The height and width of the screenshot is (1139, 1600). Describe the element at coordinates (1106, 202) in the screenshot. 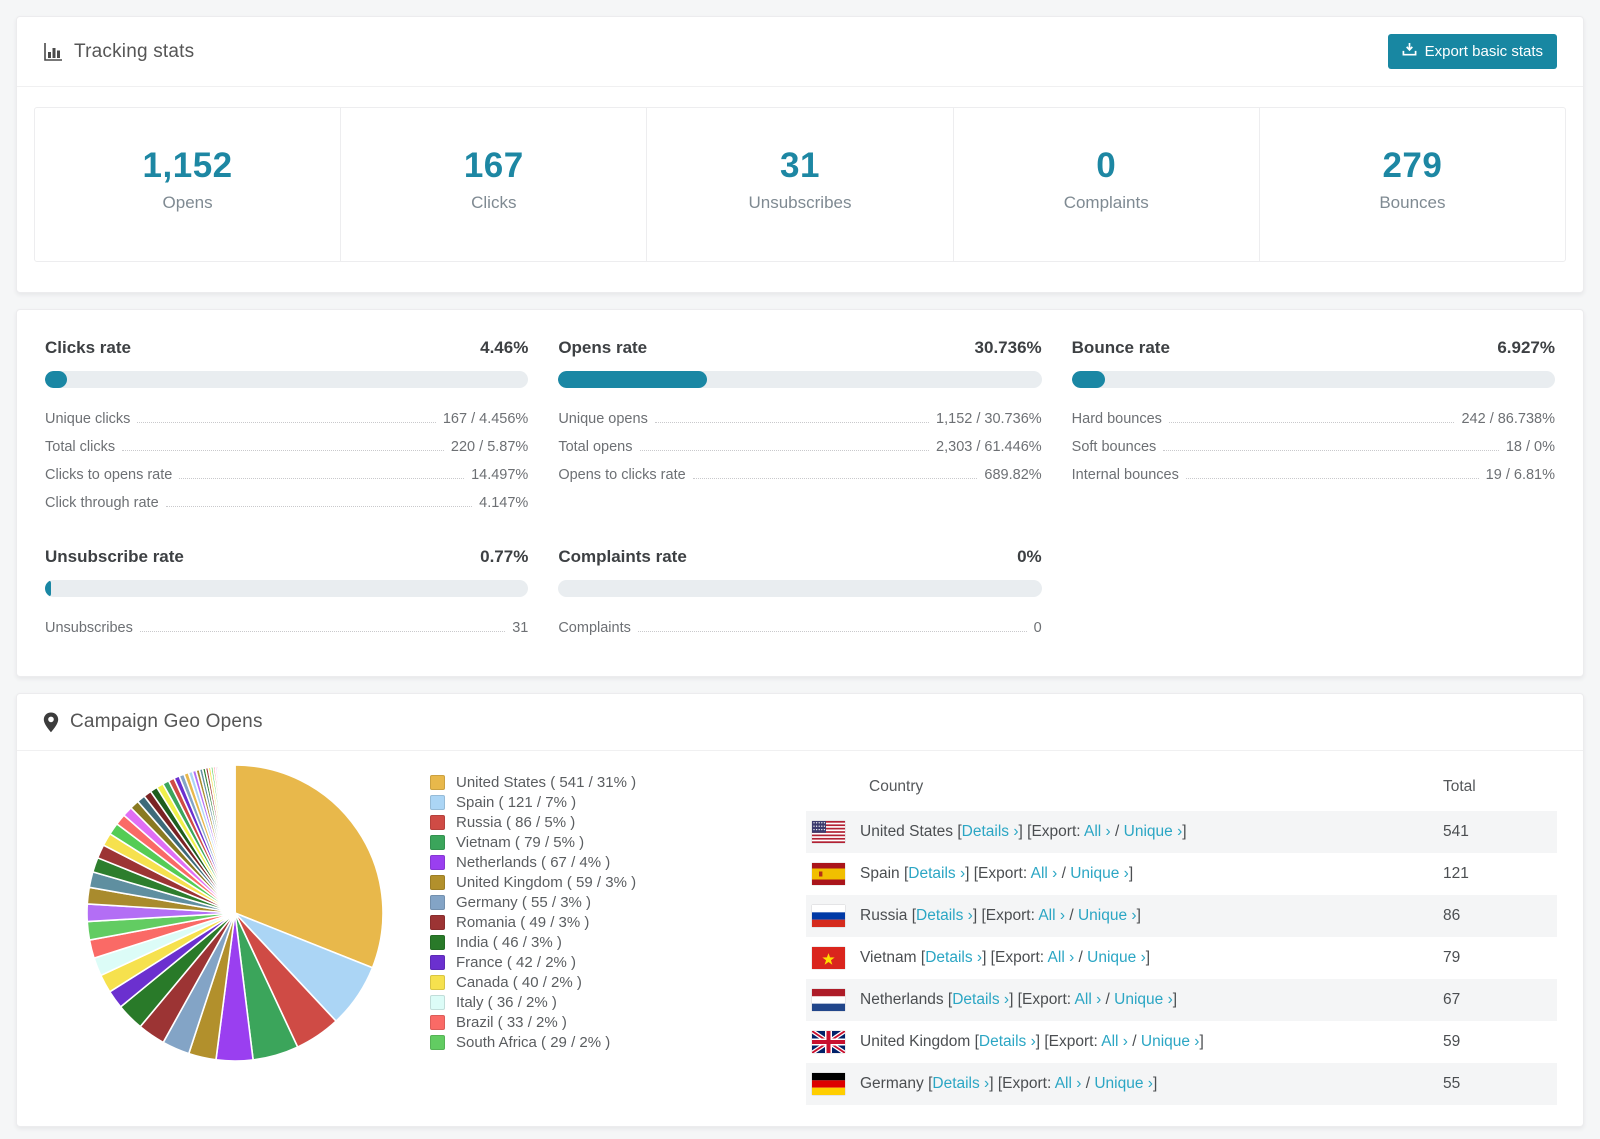

I see `summary-label: Complaints` at that location.